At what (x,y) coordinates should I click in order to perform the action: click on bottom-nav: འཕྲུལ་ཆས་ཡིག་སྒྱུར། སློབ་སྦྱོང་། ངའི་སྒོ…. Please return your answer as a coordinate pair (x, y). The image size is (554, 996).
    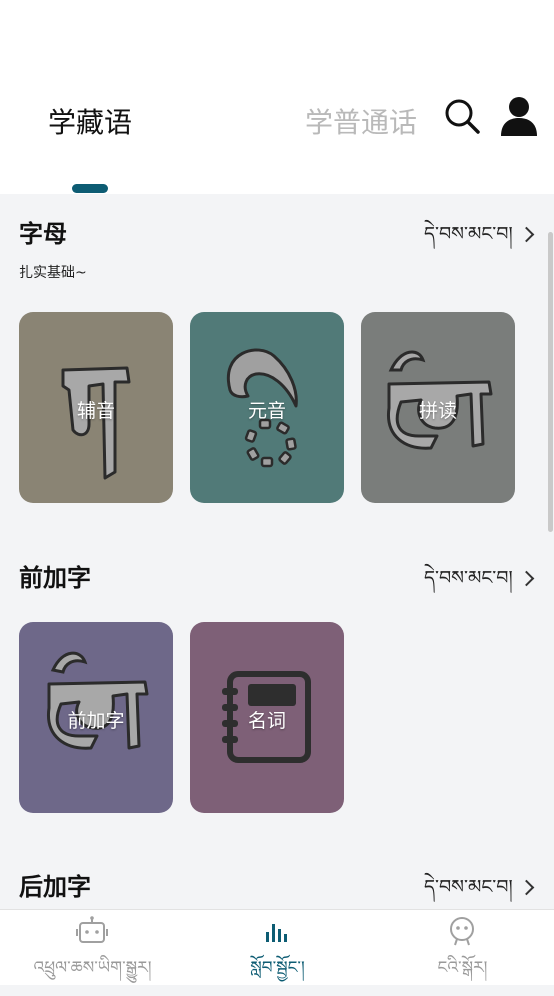
    Looking at the image, I should click on (277, 947).